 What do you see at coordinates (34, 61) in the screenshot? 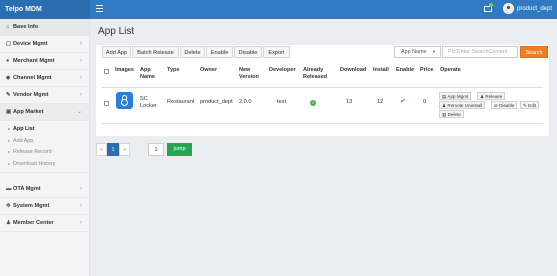
I see `sidebar-item-label: Merchant Mgmt` at bounding box center [34, 61].